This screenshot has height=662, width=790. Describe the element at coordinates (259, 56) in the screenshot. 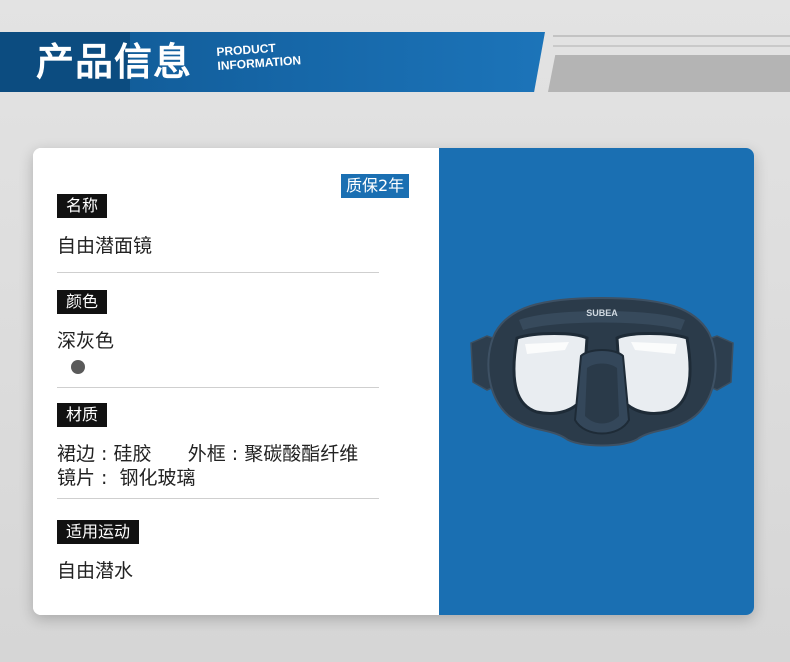

I see `page-subtitle: PRODUCT INFORMATION` at that location.